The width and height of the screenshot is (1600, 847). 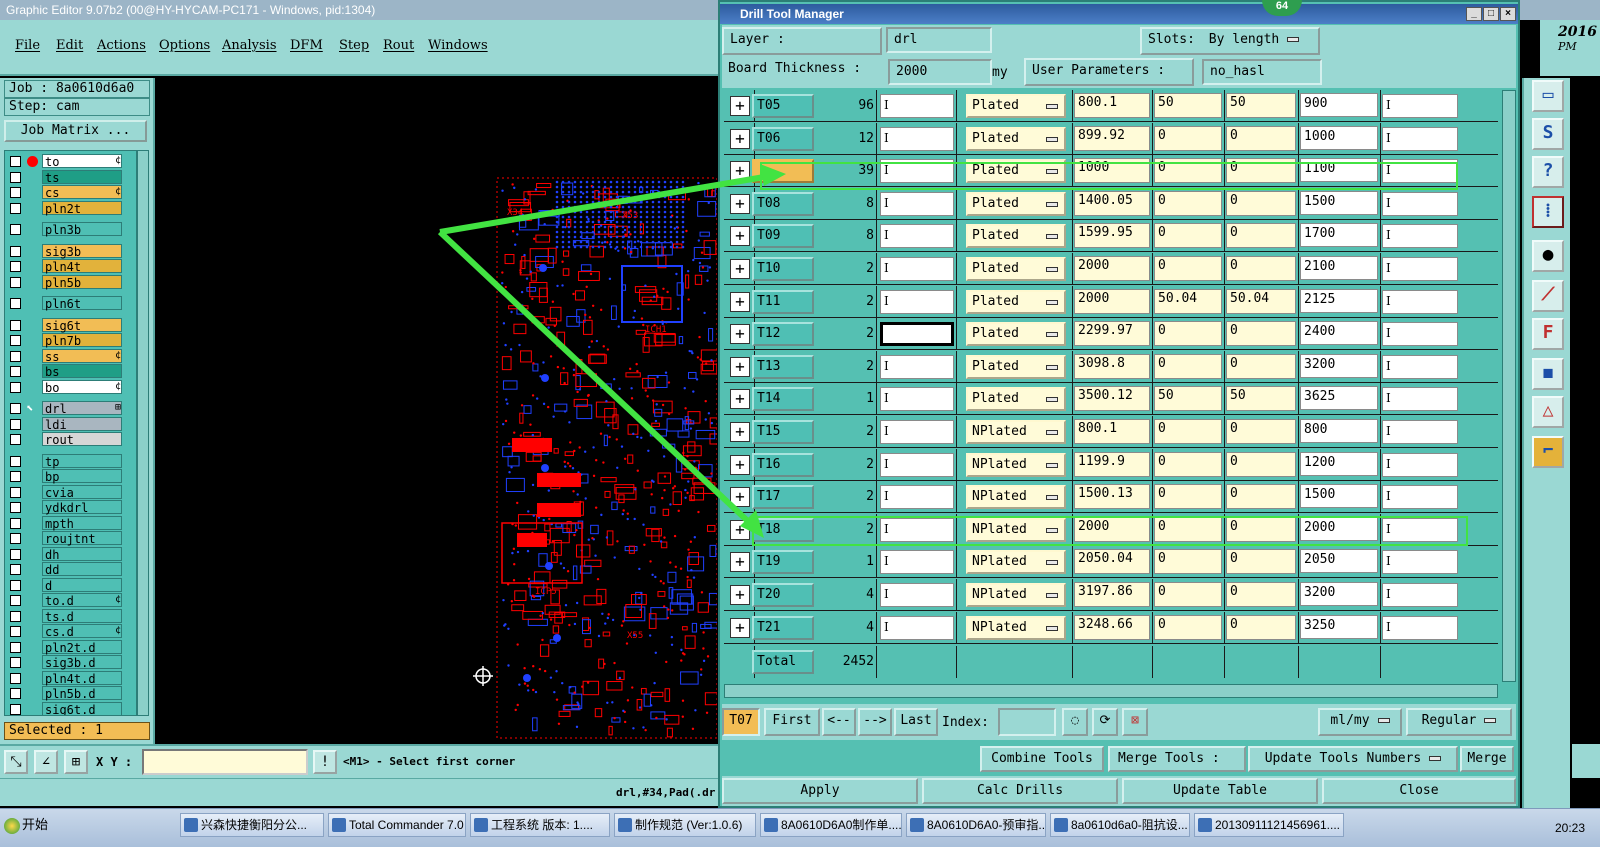 I want to click on drill-size-input: 800.1, so click(x=1112, y=431).